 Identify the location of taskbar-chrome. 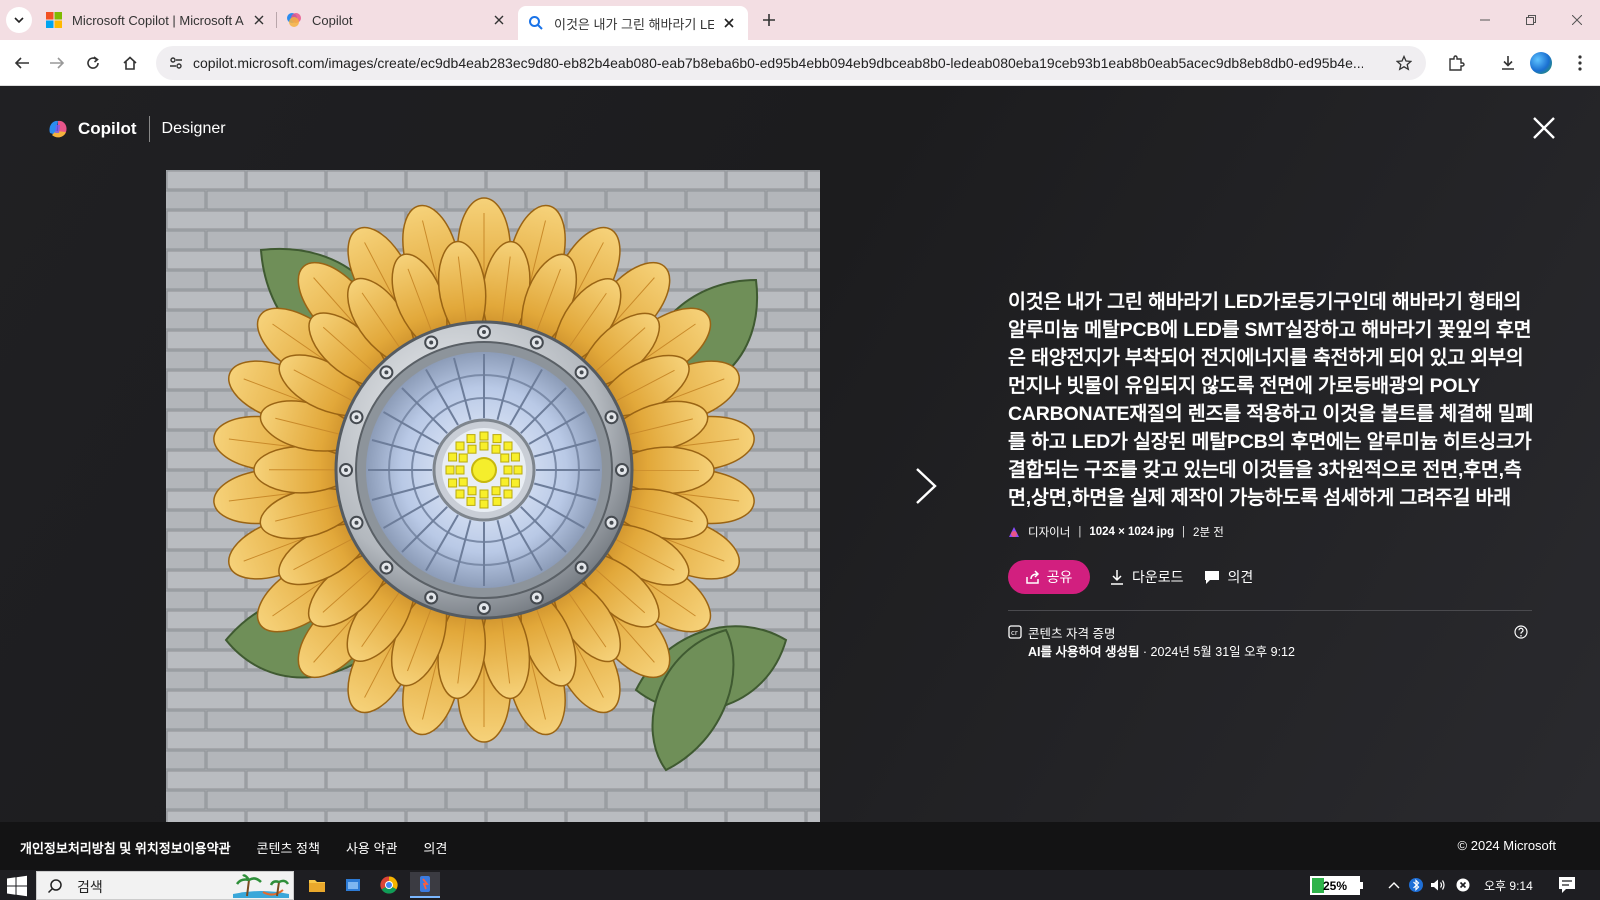
(389, 885).